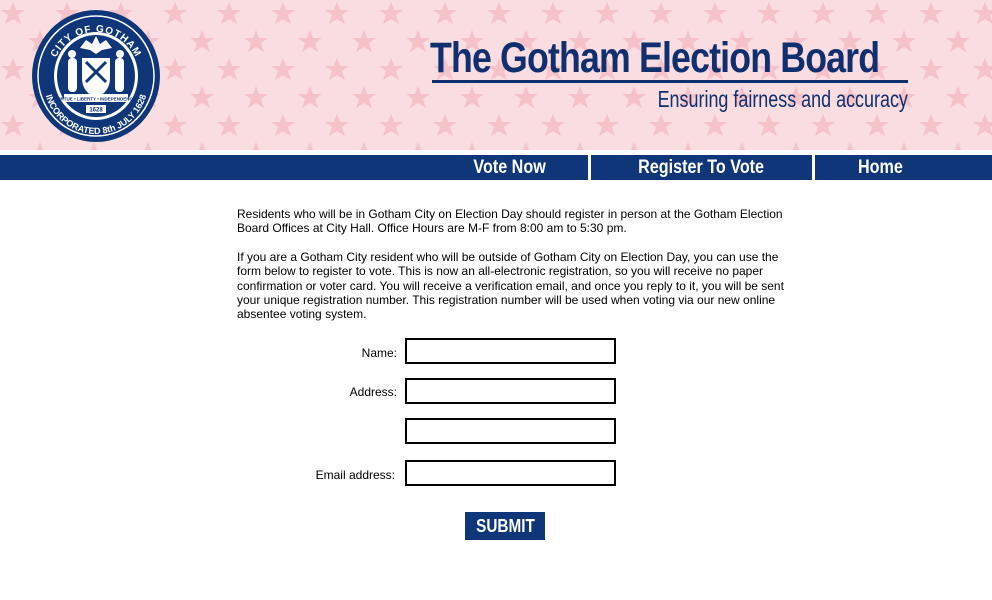  Describe the element at coordinates (510, 431) in the screenshot. I see `address-line2-input` at that location.